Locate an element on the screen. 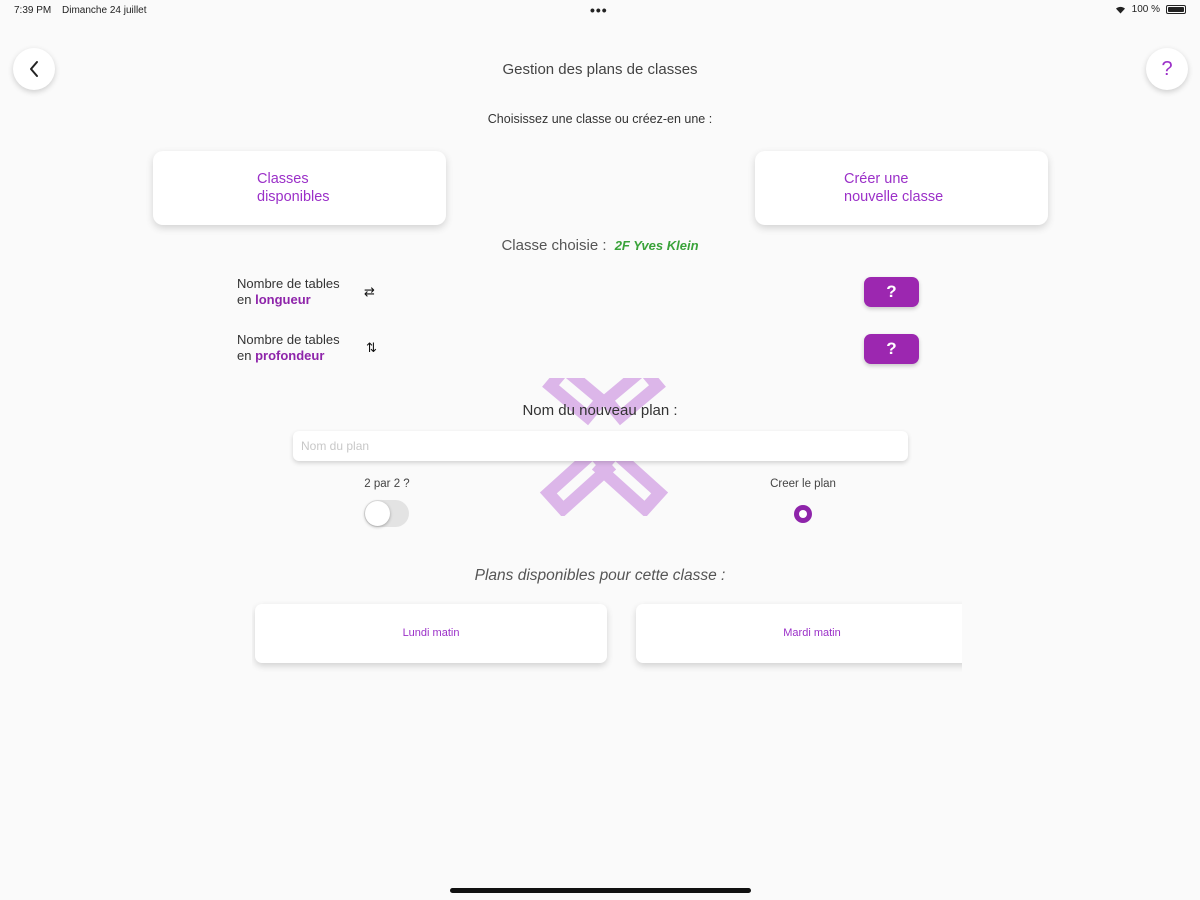 This screenshot has height=900, width=1200. chosen-class-label: Classe choisie : is located at coordinates (554, 245).